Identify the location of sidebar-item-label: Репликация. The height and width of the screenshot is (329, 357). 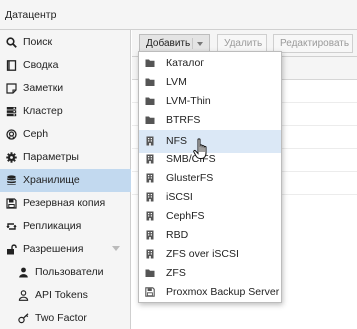
(52, 226).